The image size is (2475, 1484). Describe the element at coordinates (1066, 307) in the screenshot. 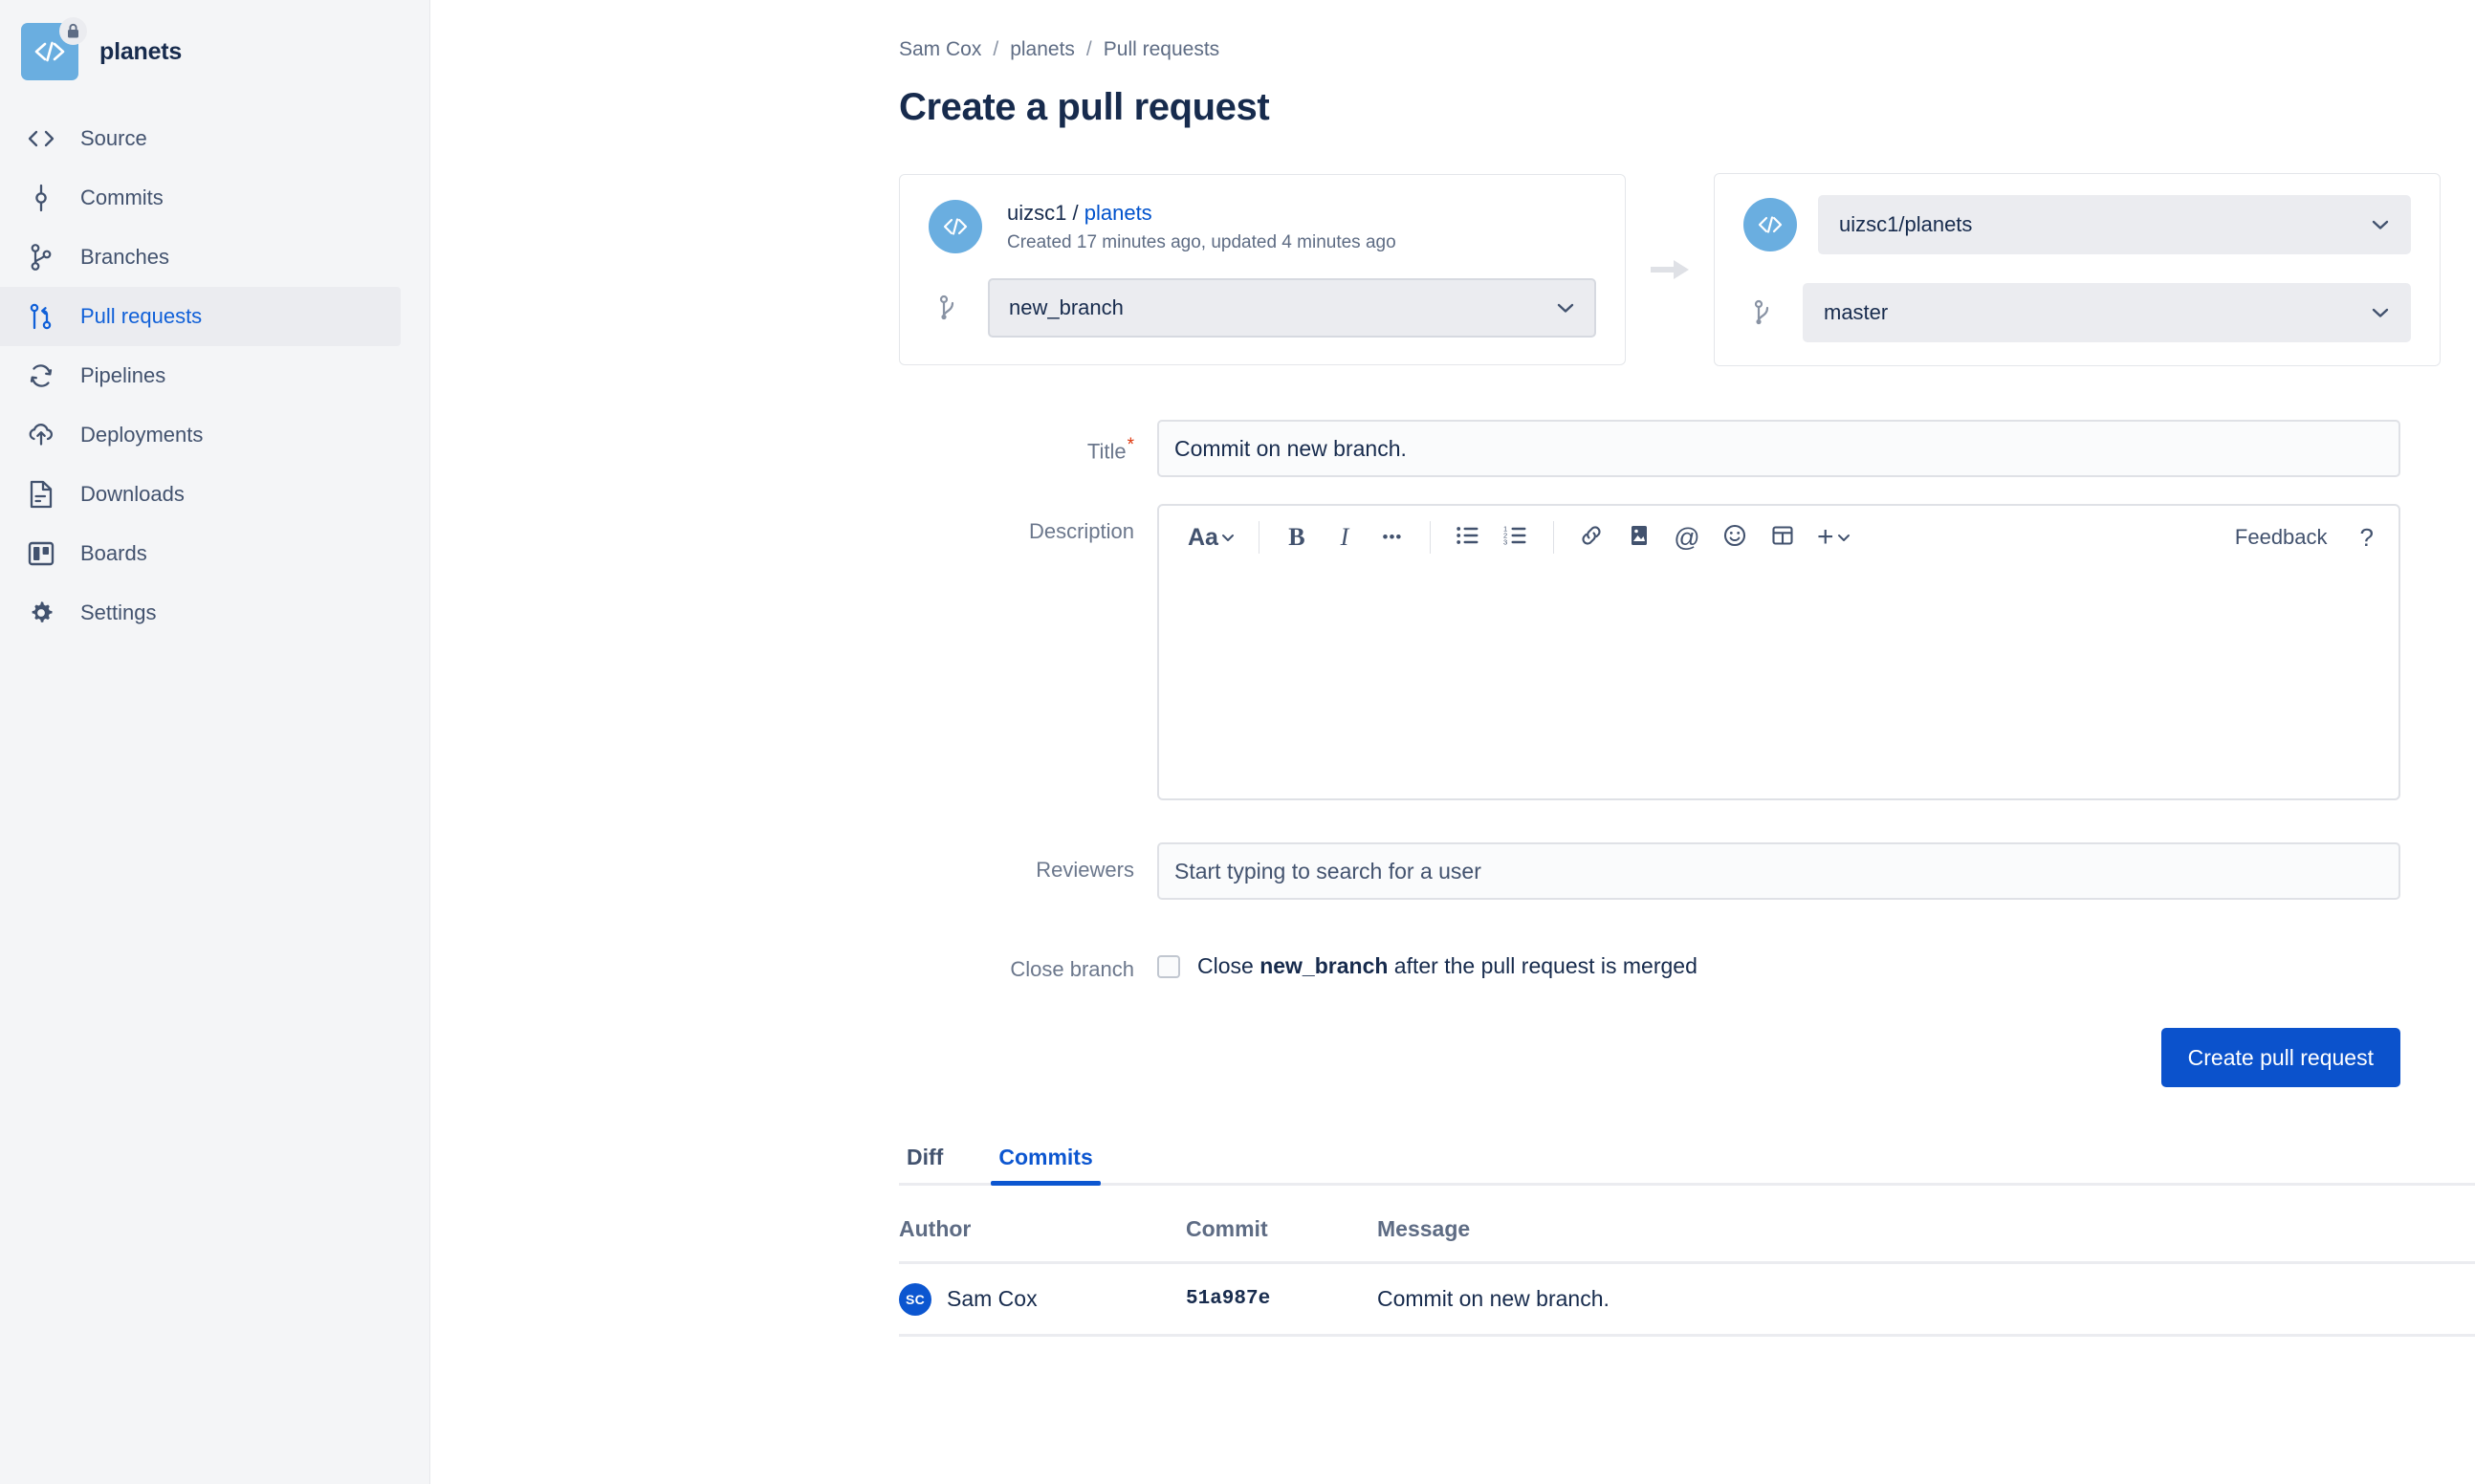

I see `source-branch-value: new_branch` at that location.